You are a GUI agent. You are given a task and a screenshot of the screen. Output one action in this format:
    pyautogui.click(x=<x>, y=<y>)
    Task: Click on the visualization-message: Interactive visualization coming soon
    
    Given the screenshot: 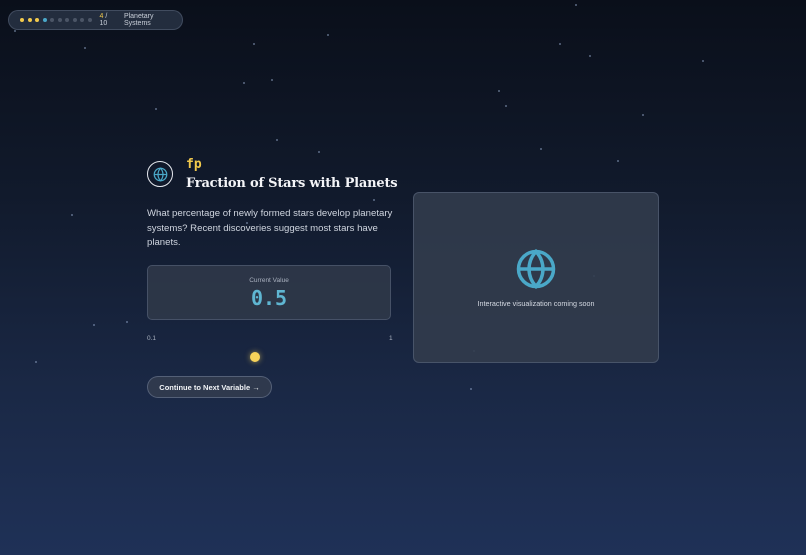 What is the action you would take?
    pyautogui.click(x=536, y=303)
    